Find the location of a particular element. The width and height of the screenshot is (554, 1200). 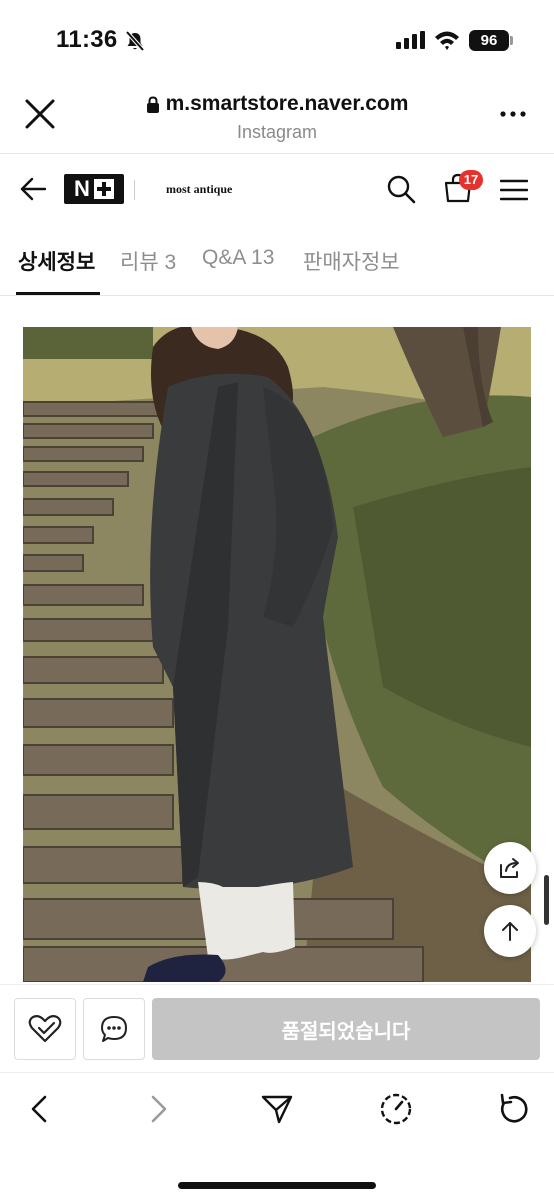

lock-icon is located at coordinates (152, 104).